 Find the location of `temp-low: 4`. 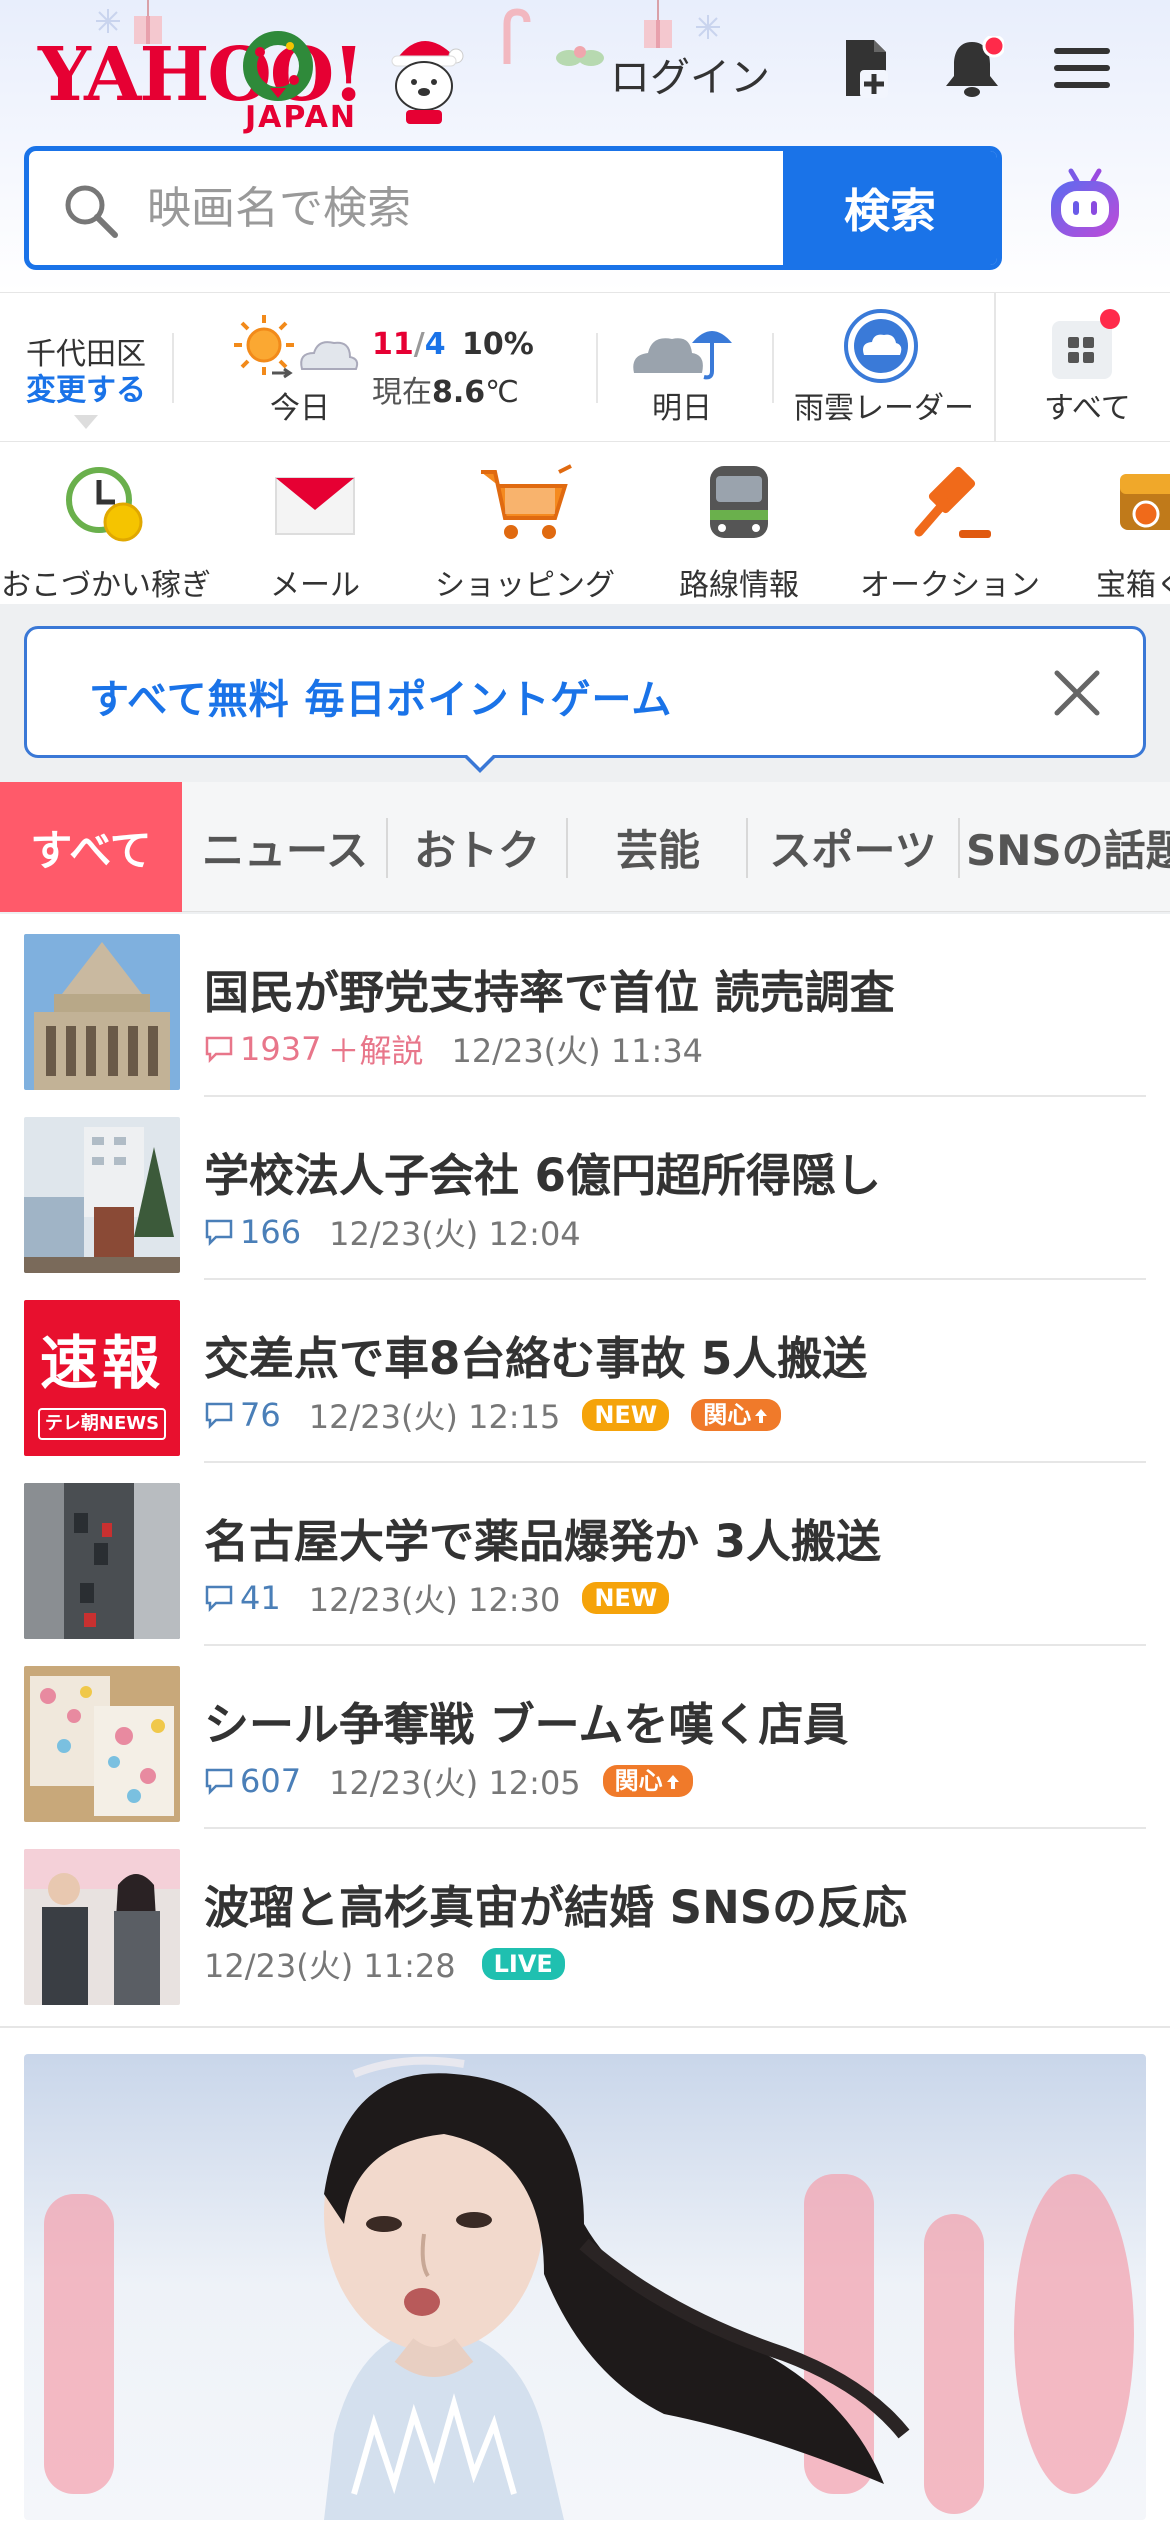

temp-low: 4 is located at coordinates (435, 344).